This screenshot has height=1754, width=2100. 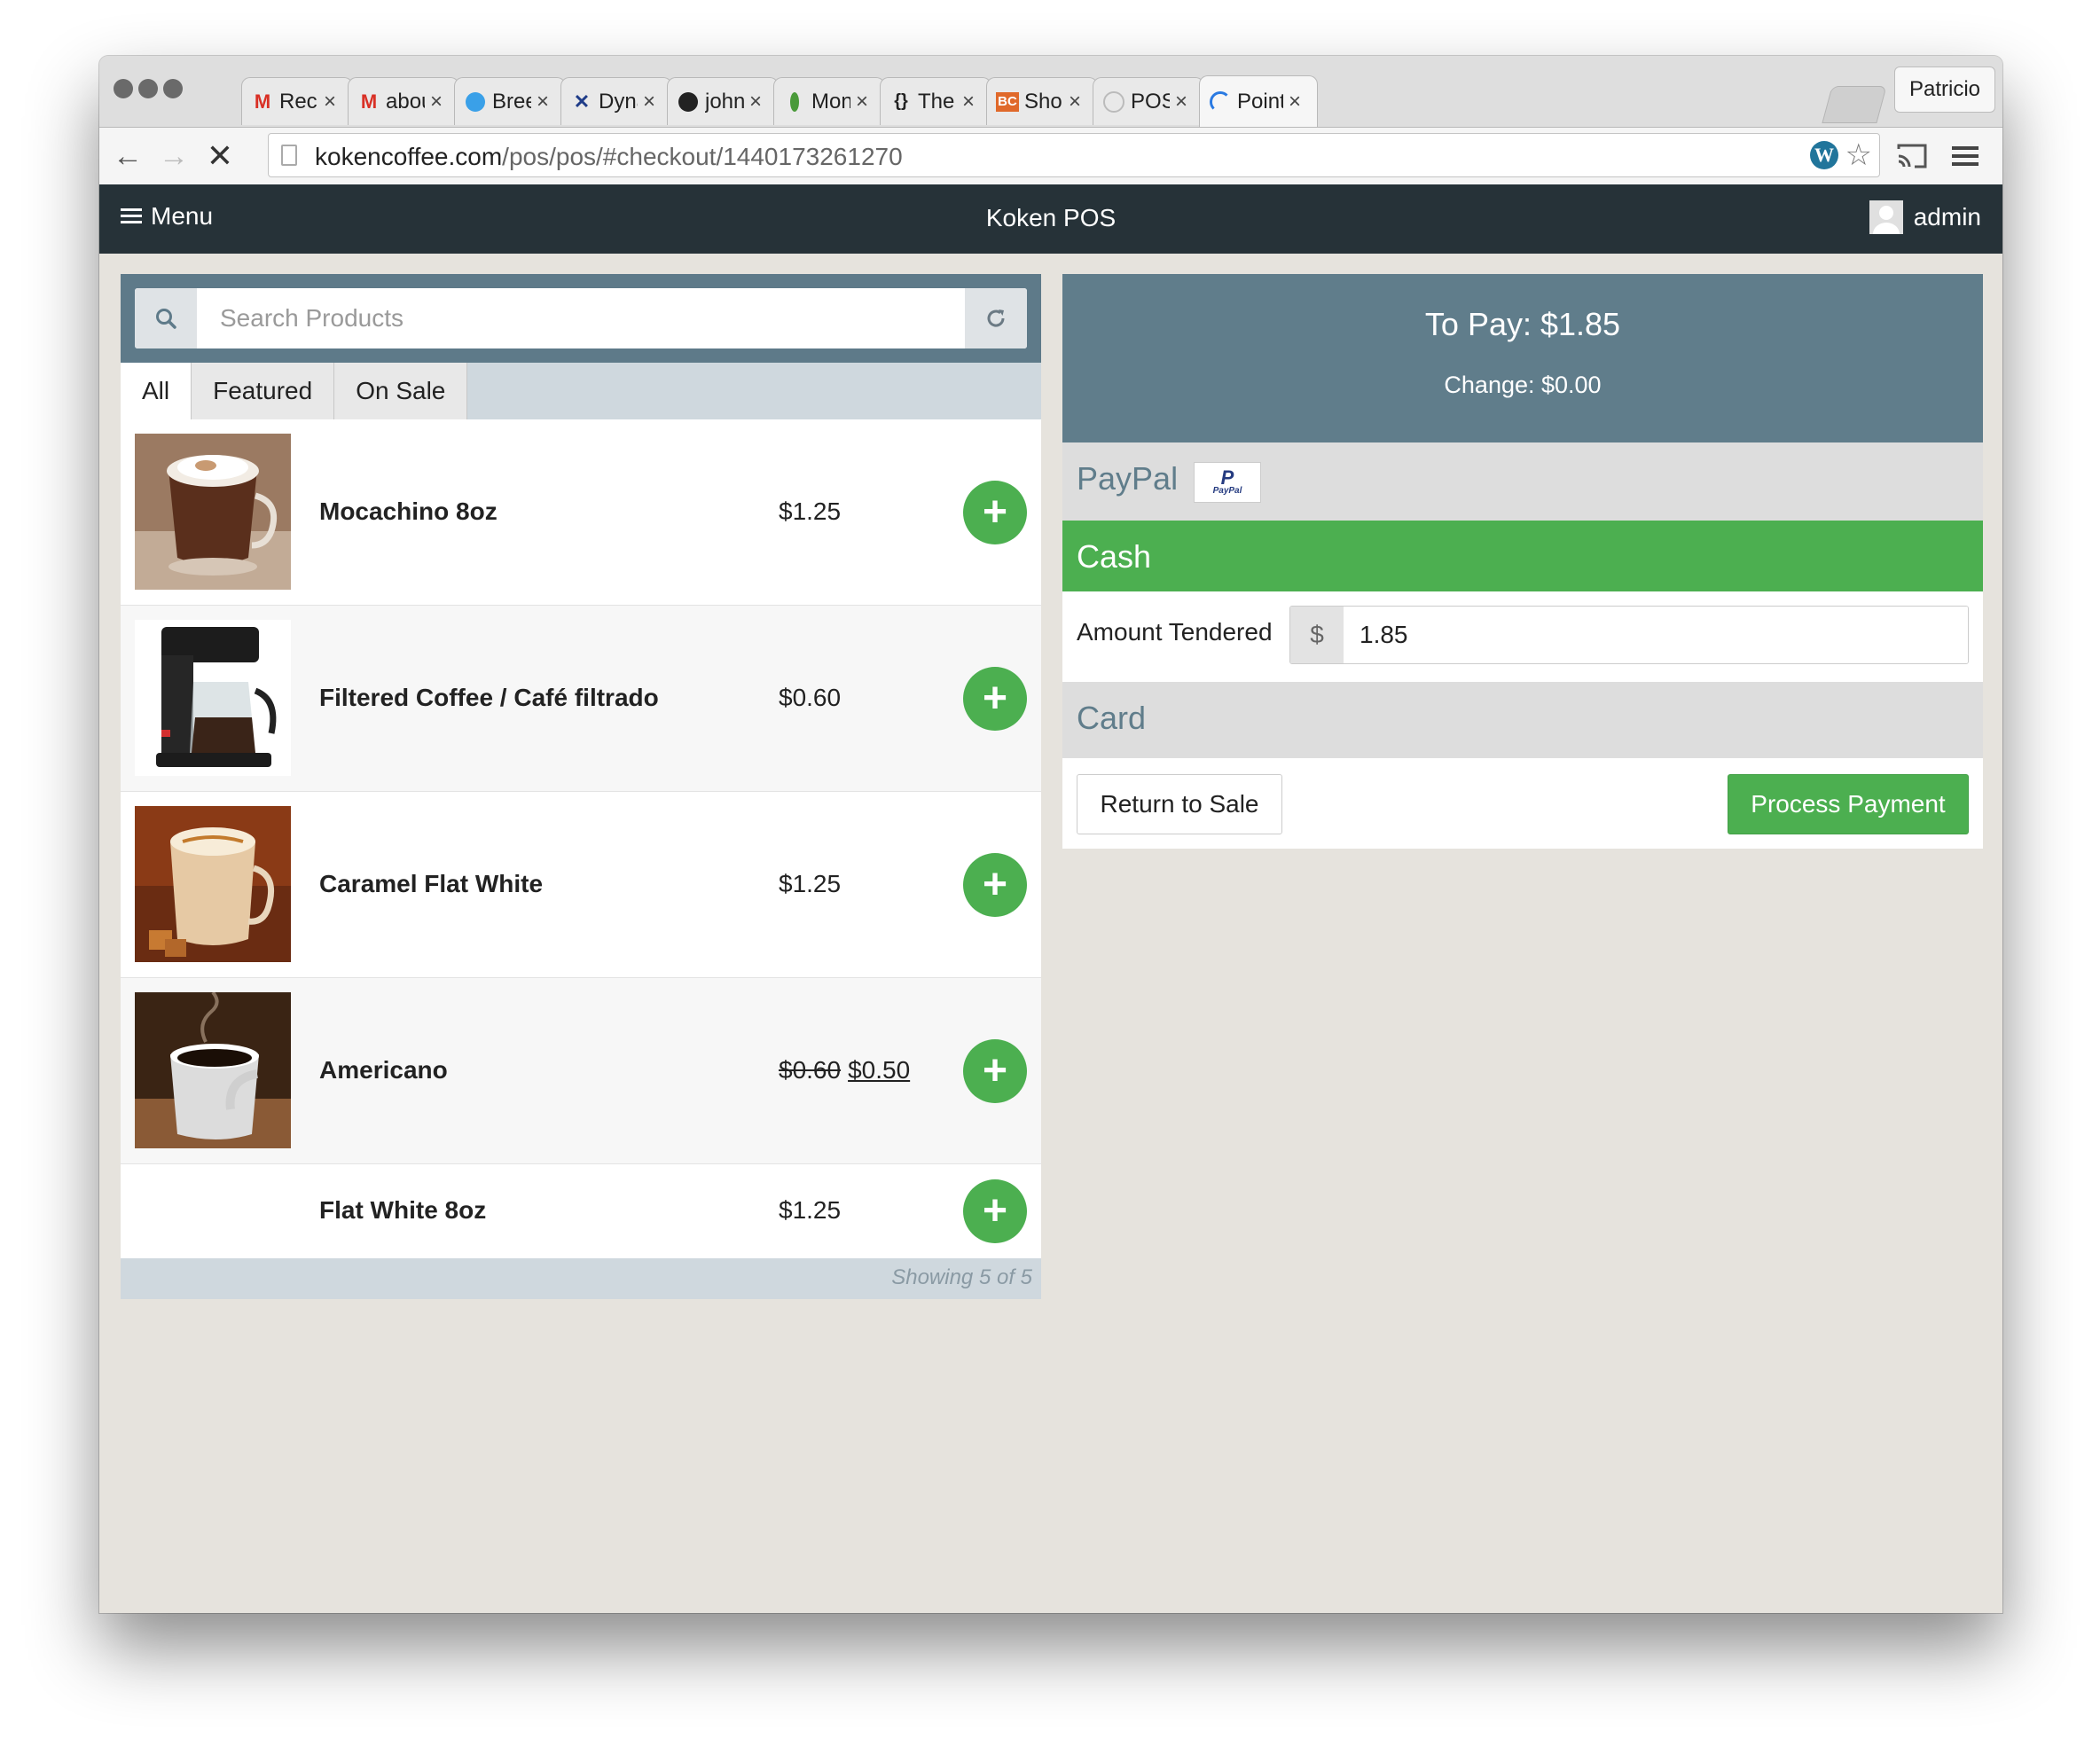 What do you see at coordinates (1522, 482) in the screenshot?
I see `gateway-paypal: PayPal P PayPal` at bounding box center [1522, 482].